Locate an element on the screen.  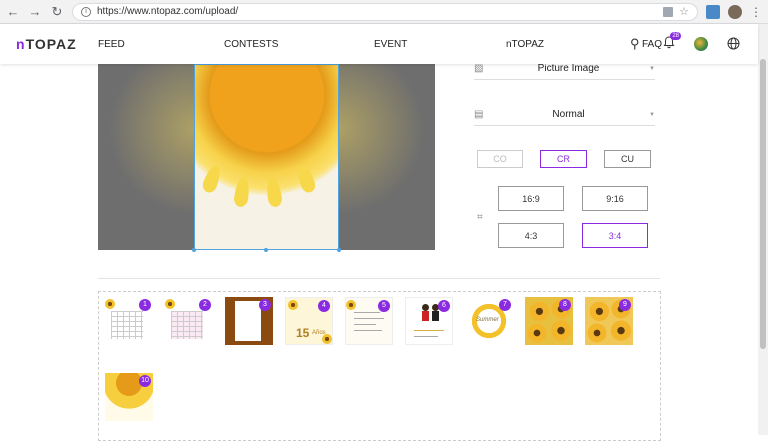
profile-avatar is located at coordinates (735, 11).